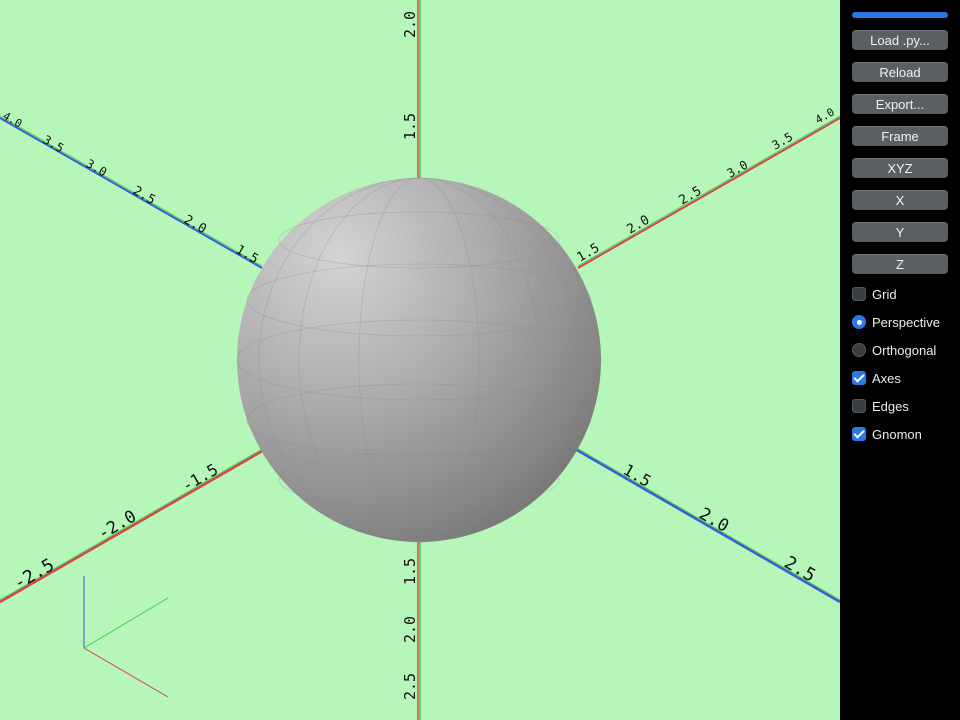  What do you see at coordinates (34, 574) in the screenshot?
I see `tick-label: -2.5` at bounding box center [34, 574].